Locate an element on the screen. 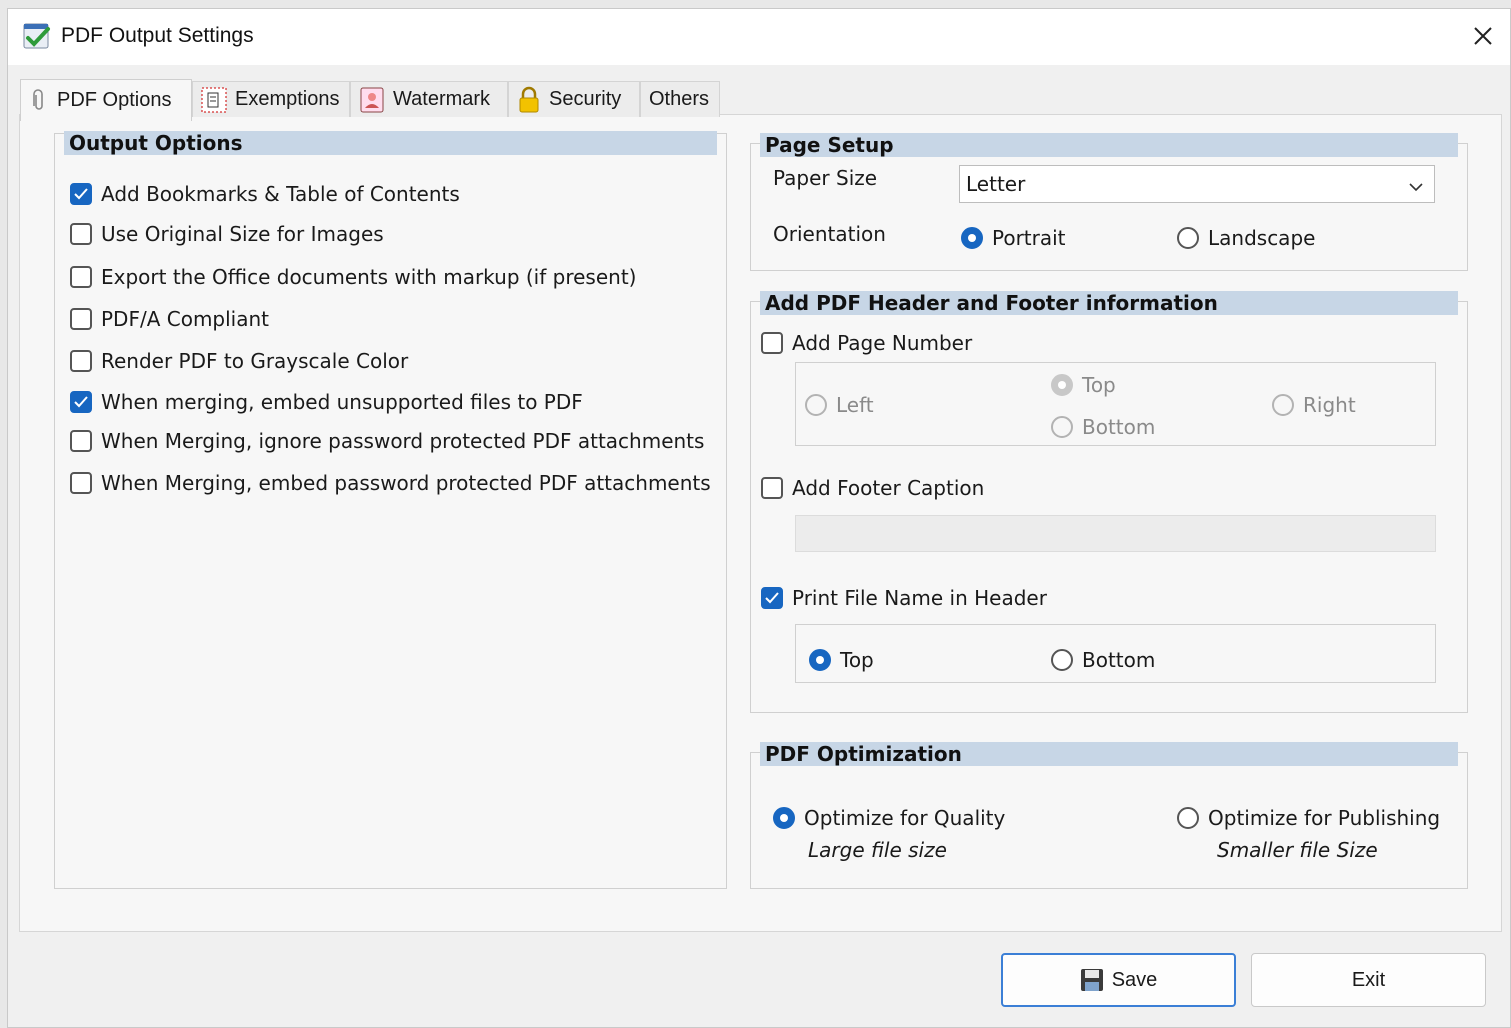 The image size is (1511, 1028). checkbox-label: PDF/A Compliant is located at coordinates (185, 319).